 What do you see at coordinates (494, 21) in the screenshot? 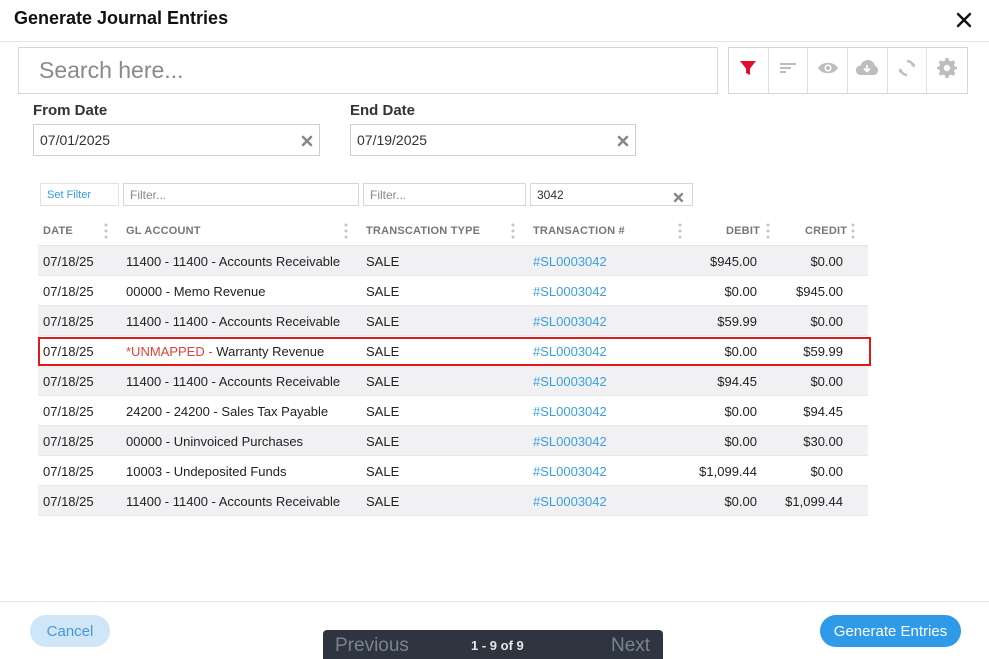
I see `dialog-header: Generate Journal Entries` at bounding box center [494, 21].